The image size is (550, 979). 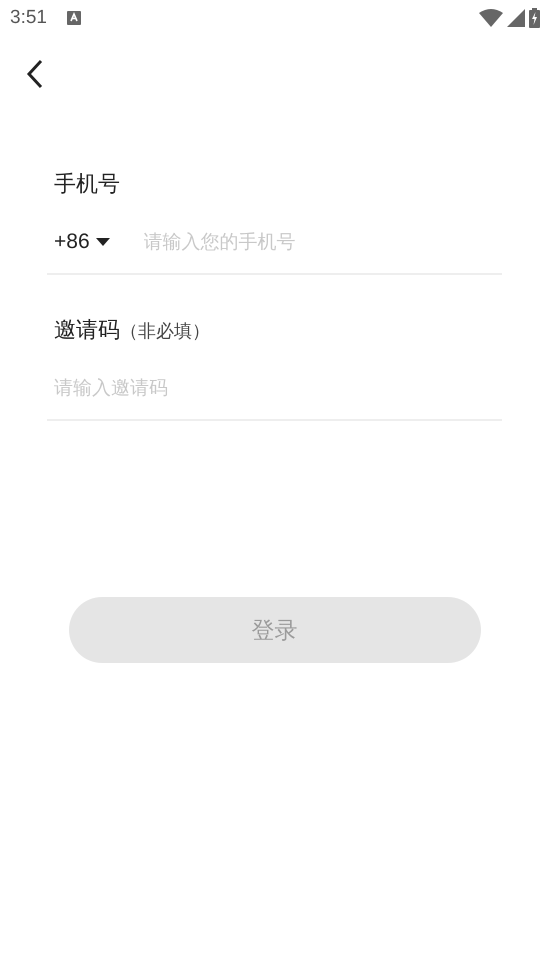 I want to click on battery-icon, so click(x=534, y=18).